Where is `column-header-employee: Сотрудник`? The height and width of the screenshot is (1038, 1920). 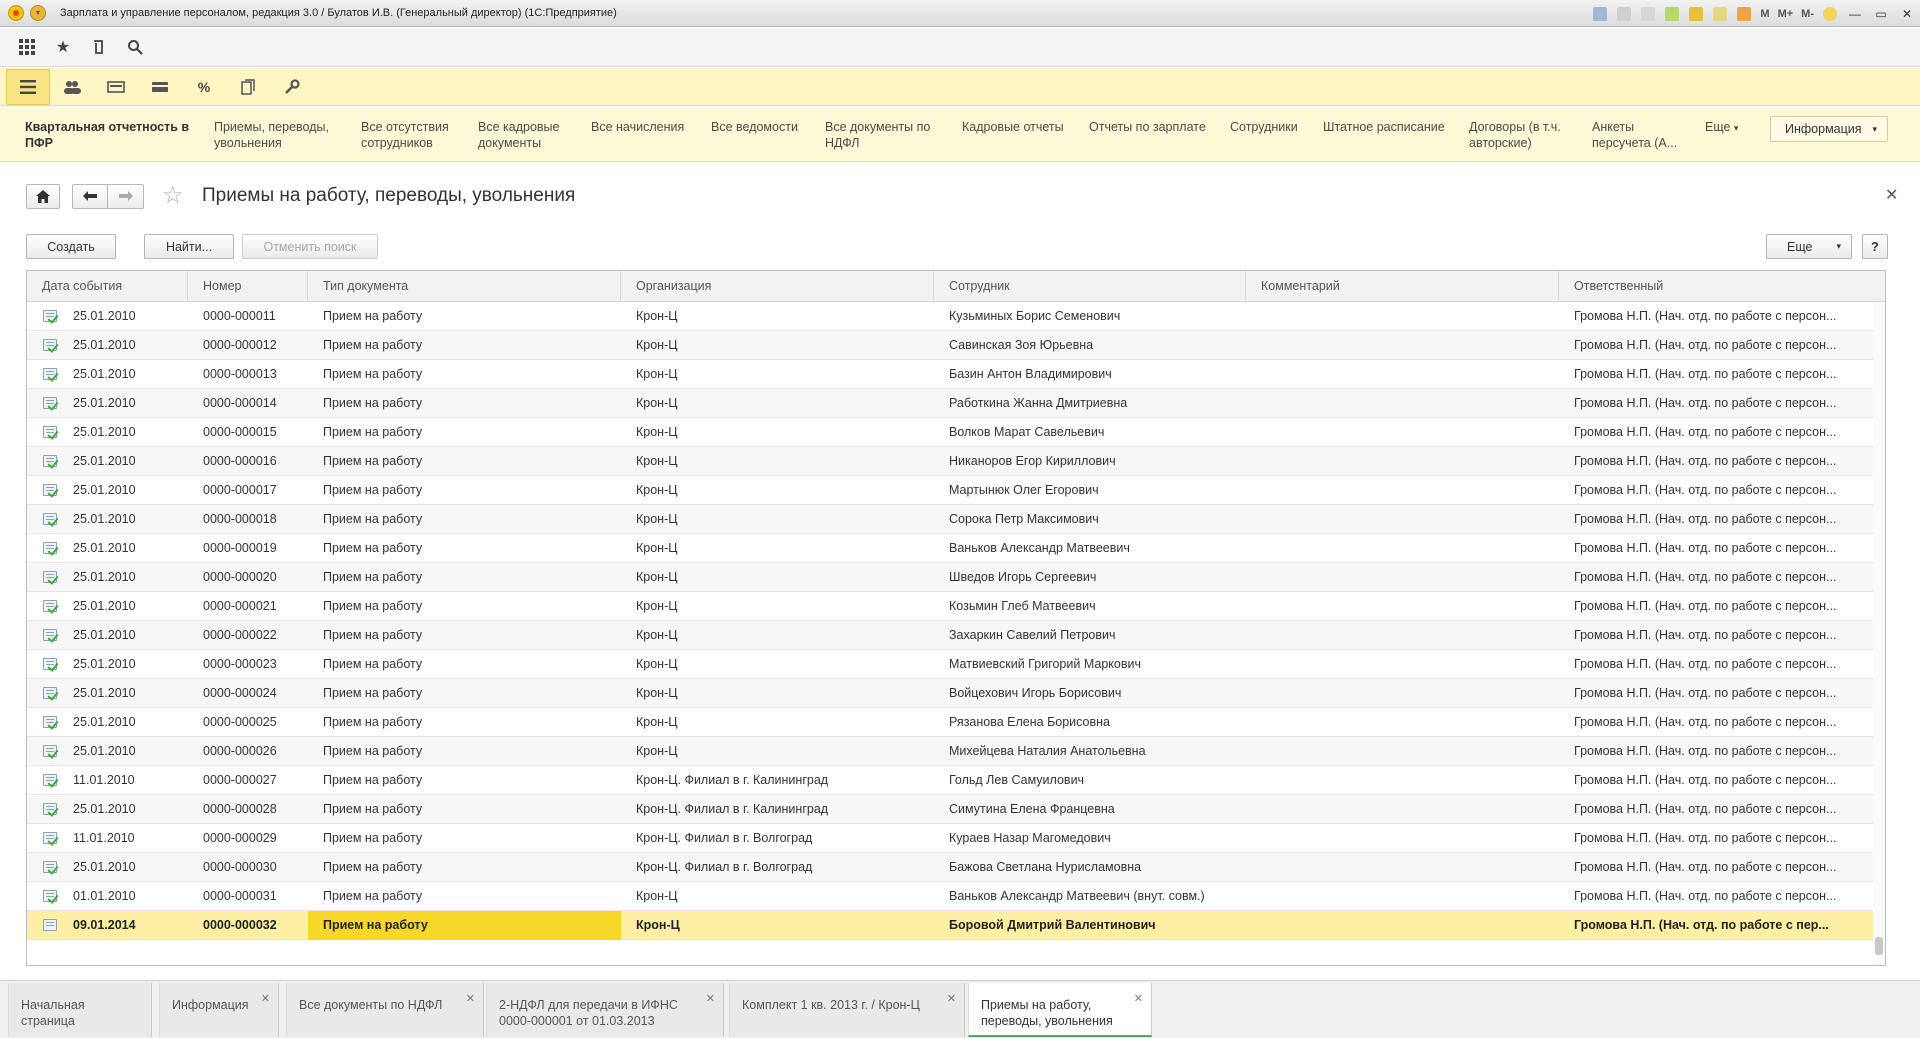 column-header-employee: Сотрудник is located at coordinates (1090, 286).